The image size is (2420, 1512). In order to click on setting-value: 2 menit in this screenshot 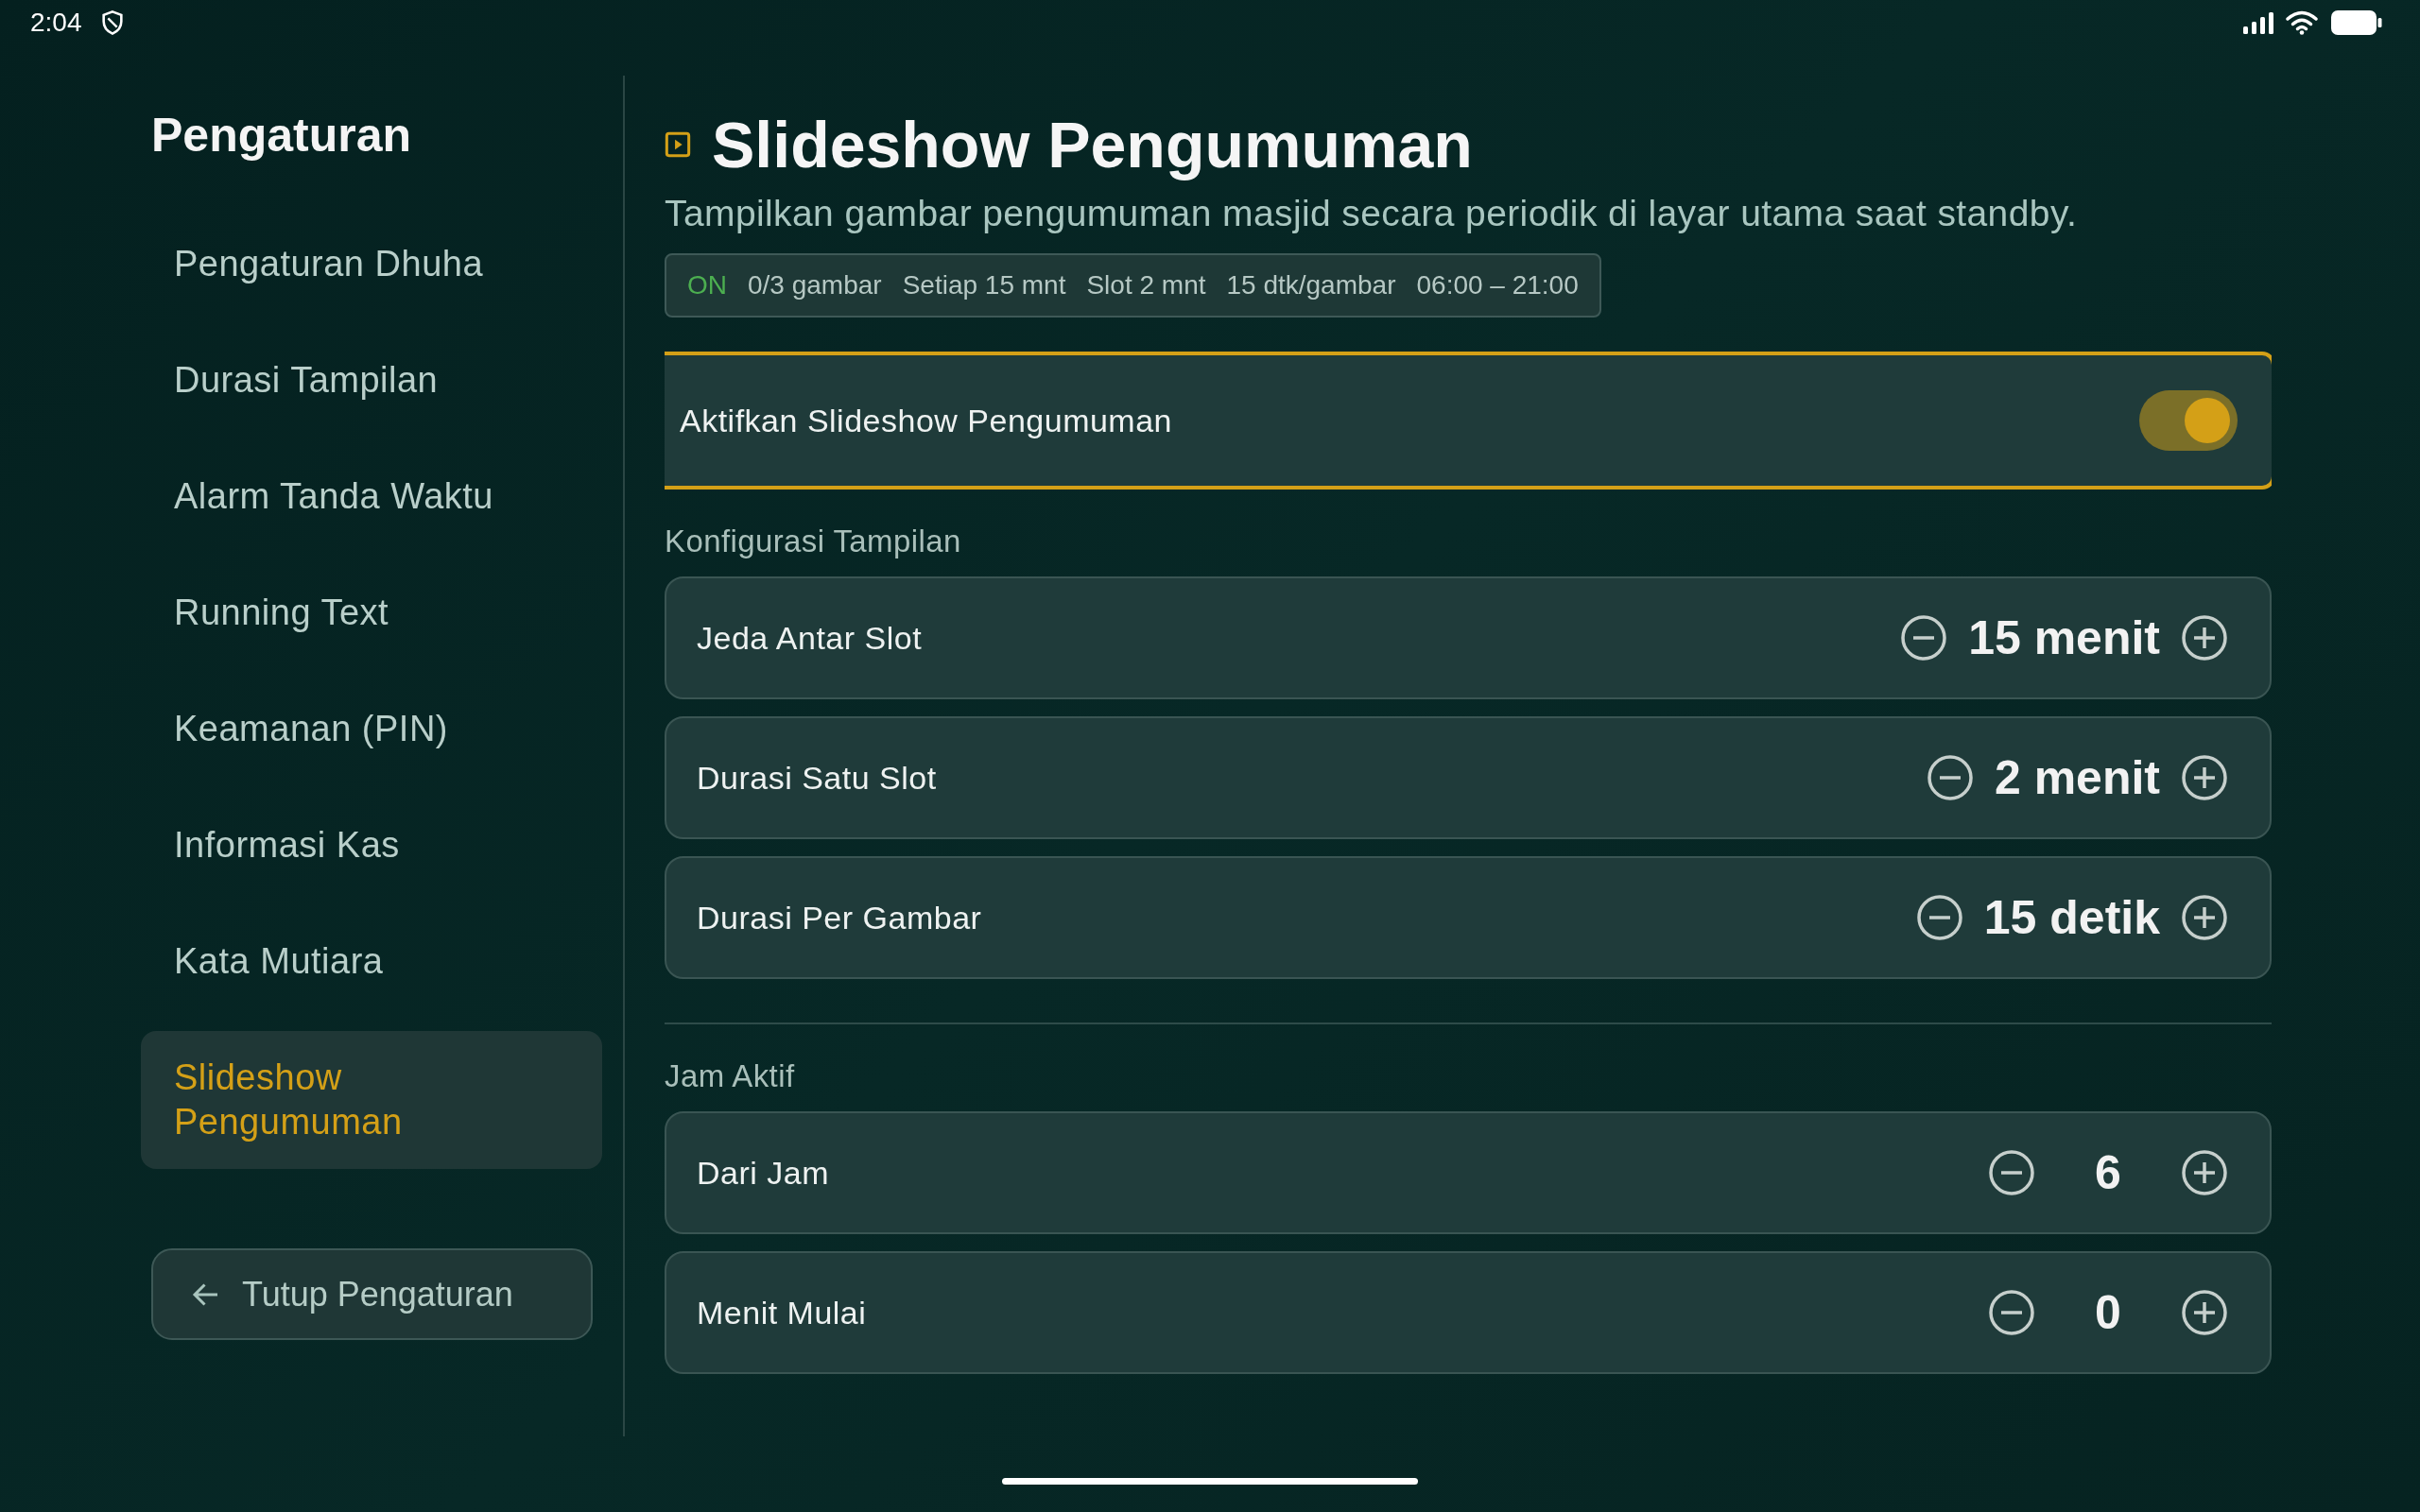, I will do `click(2077, 777)`.